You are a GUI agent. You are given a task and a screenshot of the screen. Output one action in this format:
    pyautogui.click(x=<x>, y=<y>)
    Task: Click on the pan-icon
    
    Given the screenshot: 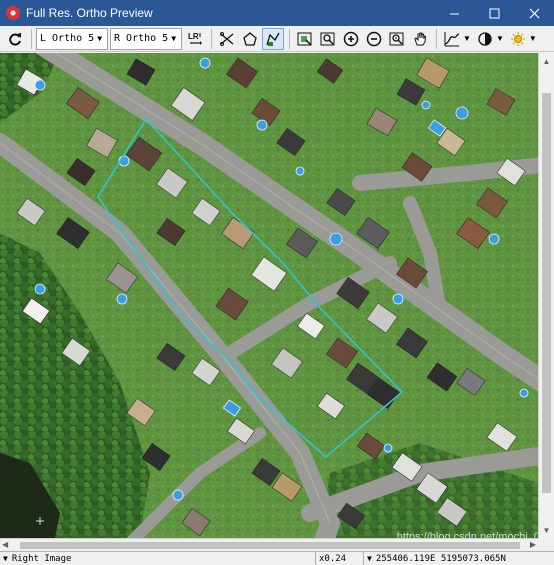 What is the action you would take?
    pyautogui.click(x=420, y=38)
    